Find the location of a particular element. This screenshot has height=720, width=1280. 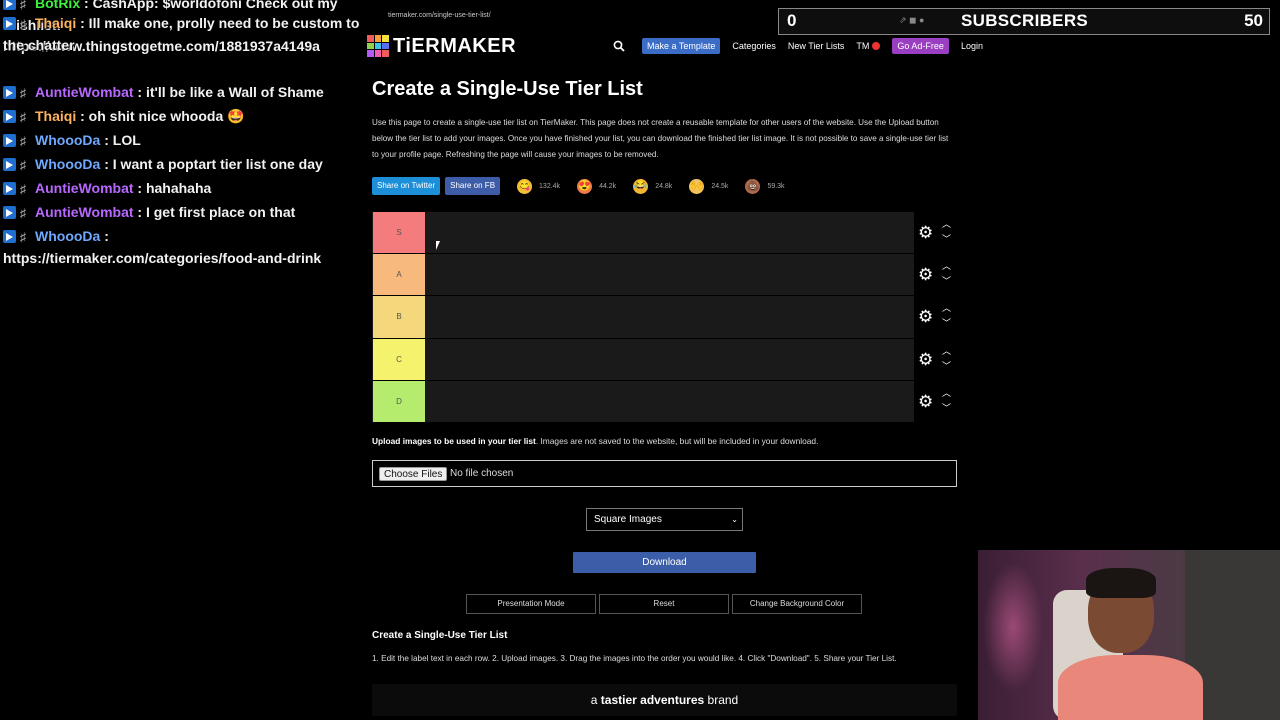

reaction-button: 😋 132.4k is located at coordinates (539, 186).